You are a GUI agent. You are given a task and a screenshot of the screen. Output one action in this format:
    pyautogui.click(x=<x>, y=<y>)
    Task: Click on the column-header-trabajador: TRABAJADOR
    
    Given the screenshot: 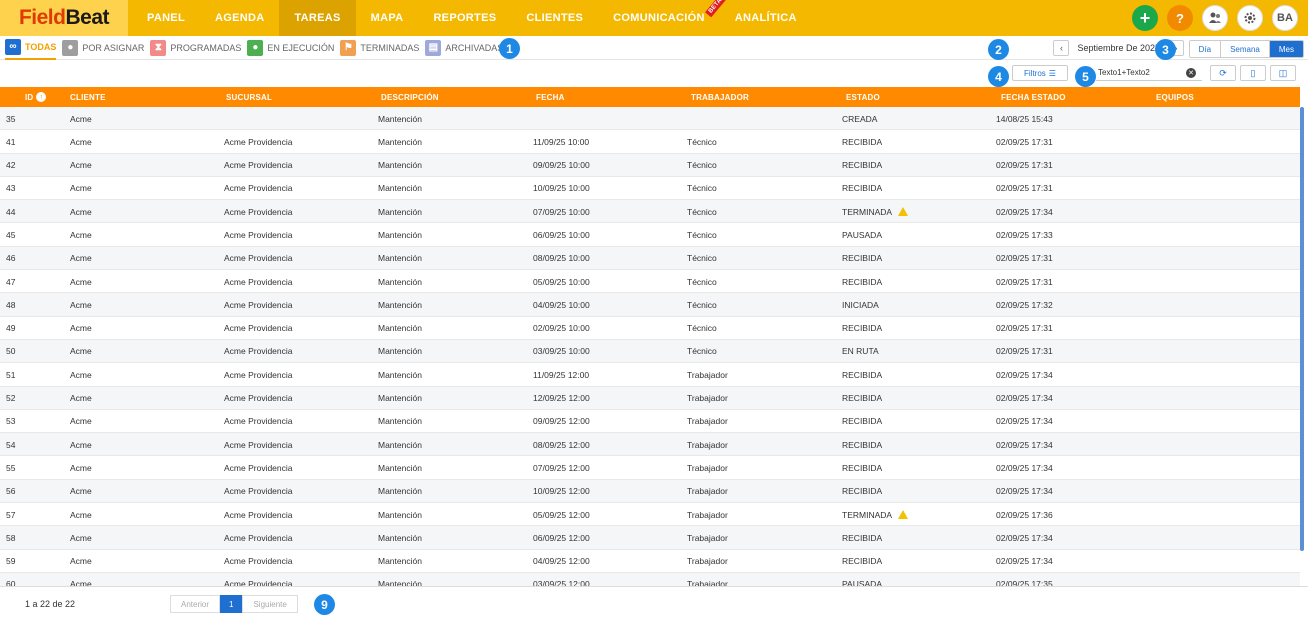 What is the action you would take?
    pyautogui.click(x=720, y=97)
    